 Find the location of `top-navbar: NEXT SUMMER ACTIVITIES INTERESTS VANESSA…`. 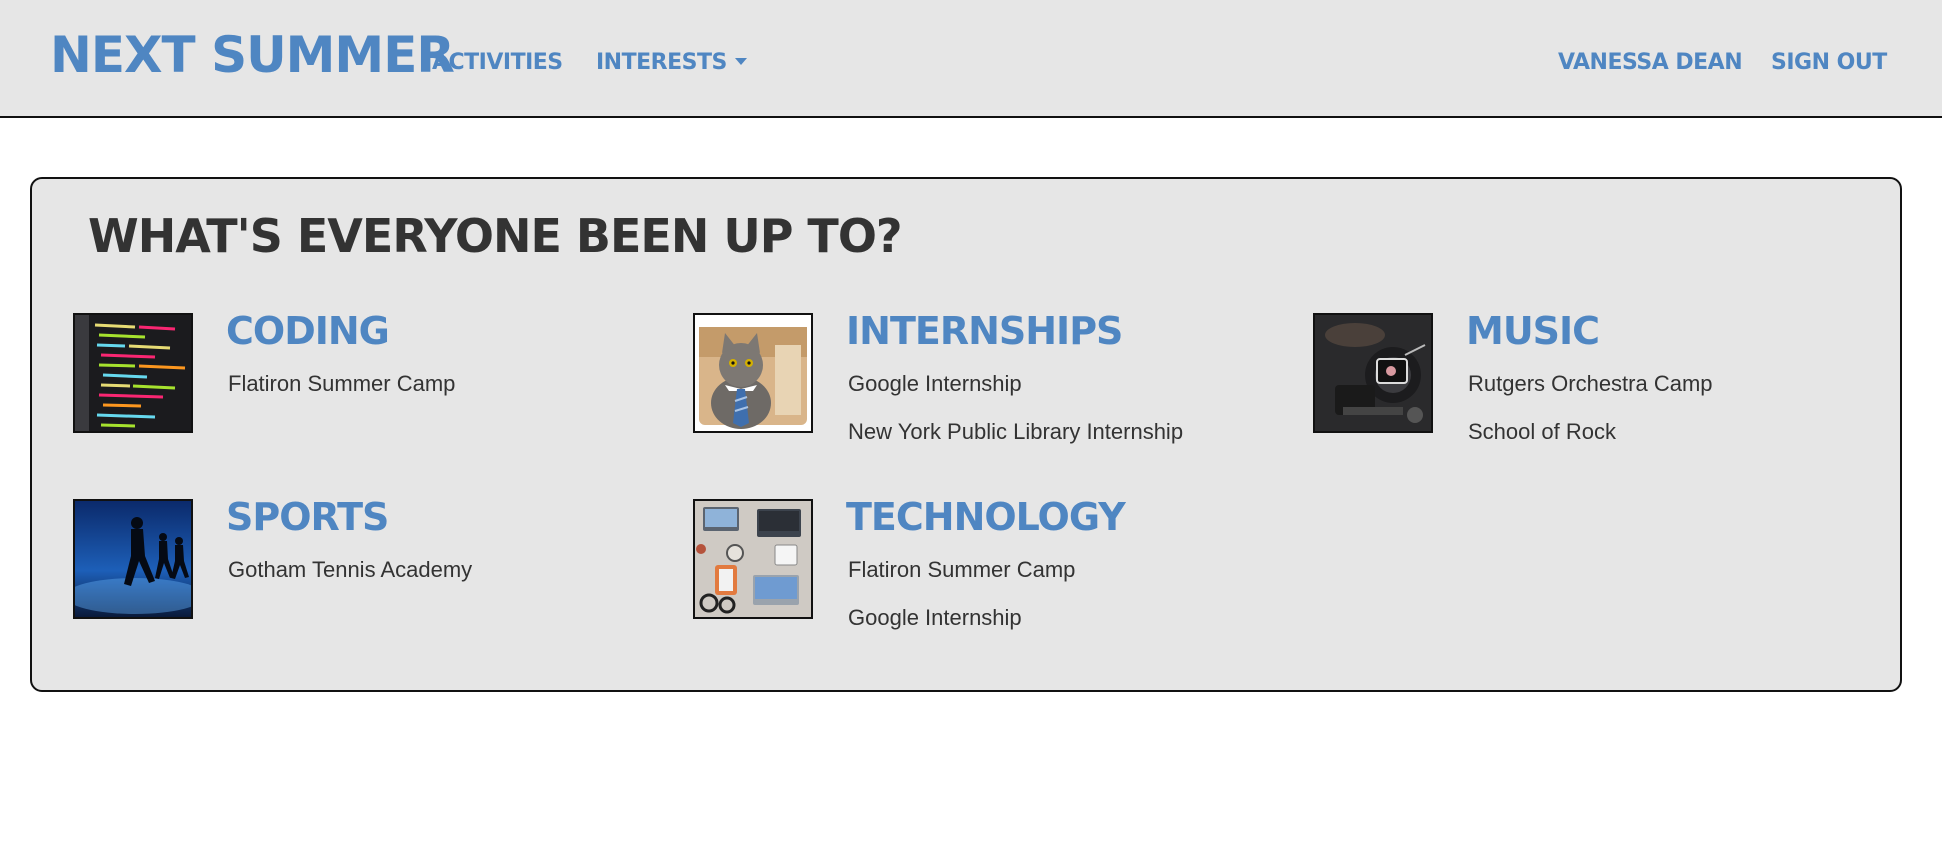

top-navbar: NEXT SUMMER ACTIVITIES INTERESTS VANESSA… is located at coordinates (971, 59).